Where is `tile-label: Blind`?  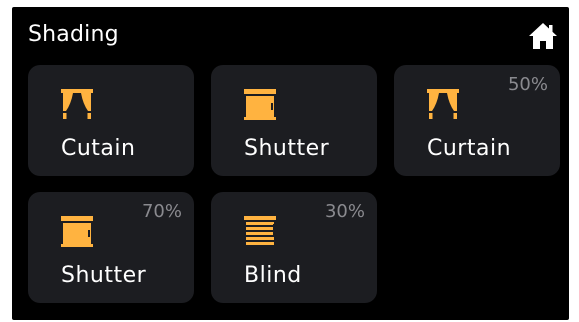 tile-label: Blind is located at coordinates (273, 275).